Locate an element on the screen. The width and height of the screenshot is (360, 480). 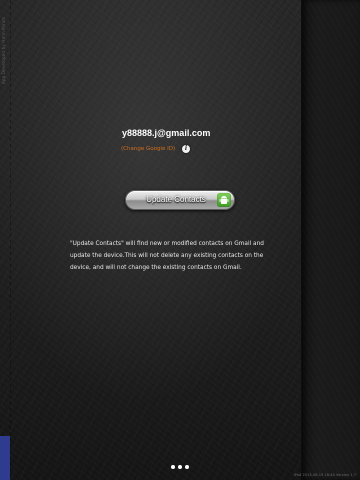
update-contacts-button: Update Contacts is located at coordinates (180, 200).